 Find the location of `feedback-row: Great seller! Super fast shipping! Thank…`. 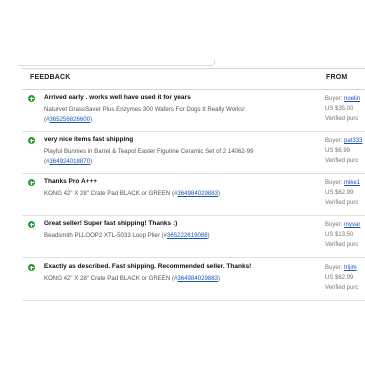

feedback-row: Great seller! Super fast shipping! Thank… is located at coordinates (193, 236).